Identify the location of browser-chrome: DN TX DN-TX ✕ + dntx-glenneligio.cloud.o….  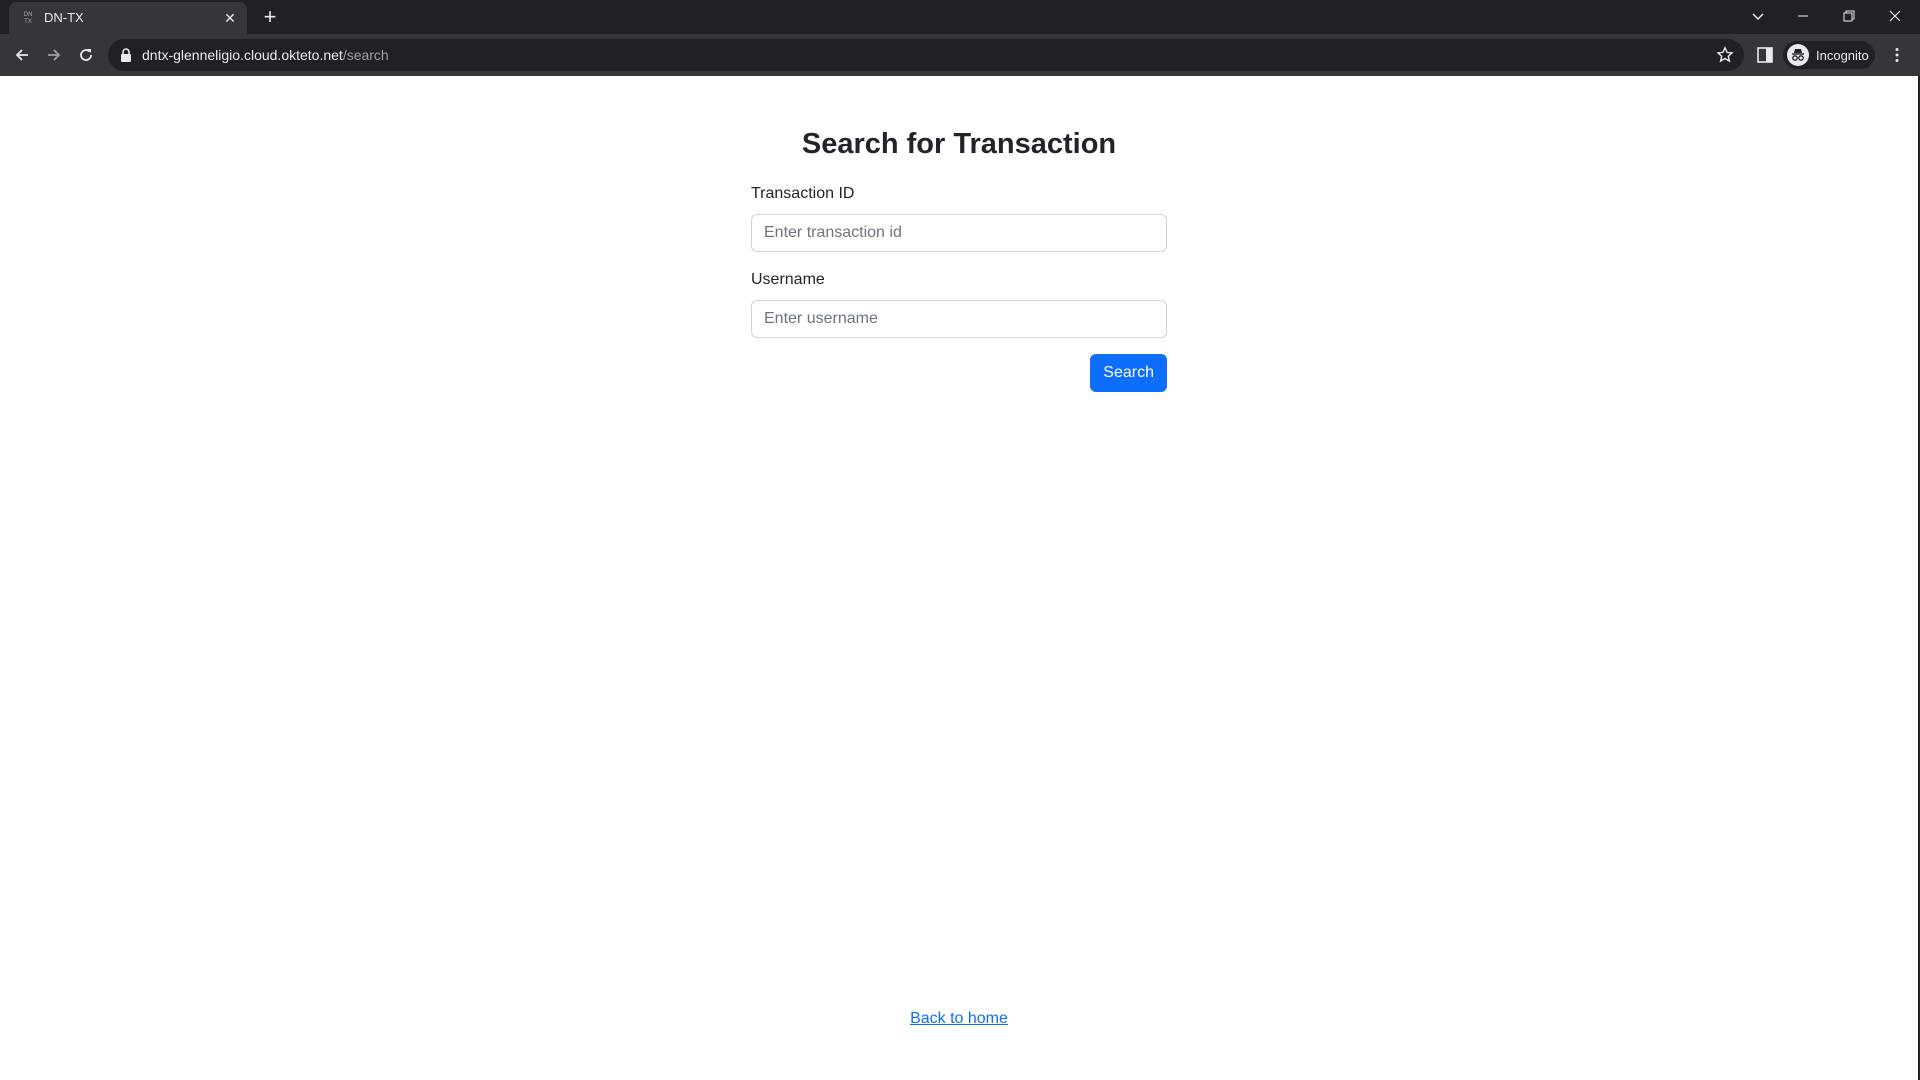
(960, 38).